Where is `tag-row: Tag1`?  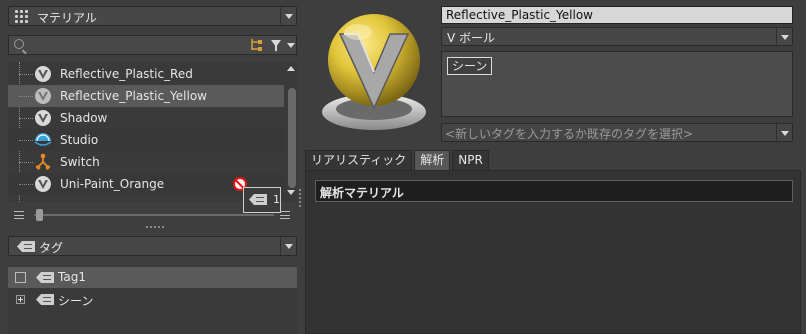 tag-row: Tag1 is located at coordinates (152, 277).